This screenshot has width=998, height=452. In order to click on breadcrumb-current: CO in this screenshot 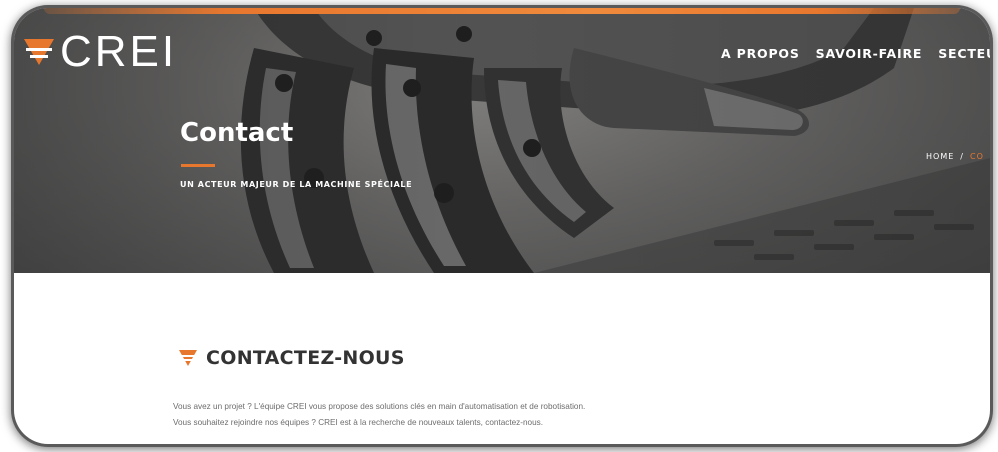, I will do `click(976, 156)`.